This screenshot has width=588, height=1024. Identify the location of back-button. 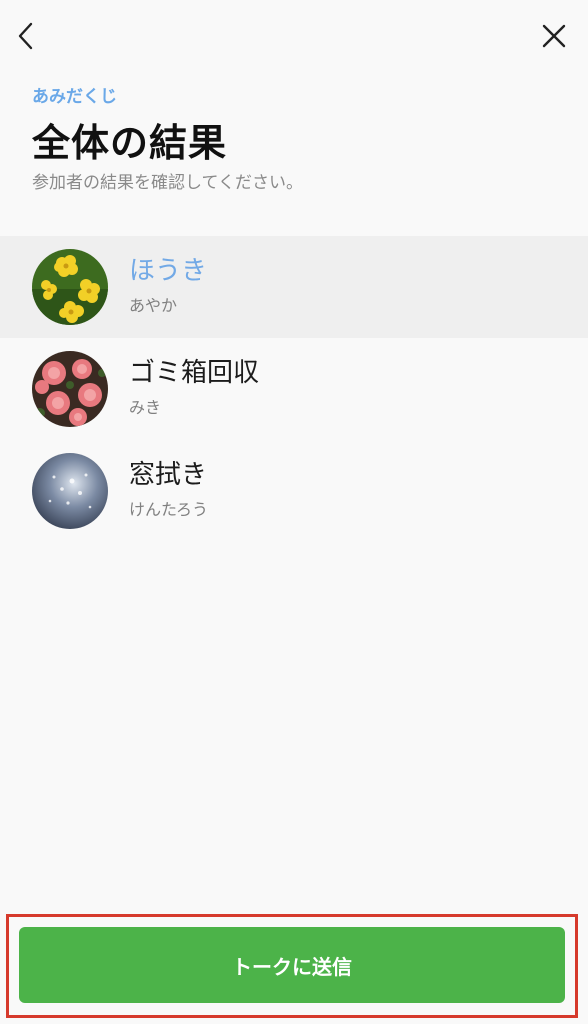
(26, 36).